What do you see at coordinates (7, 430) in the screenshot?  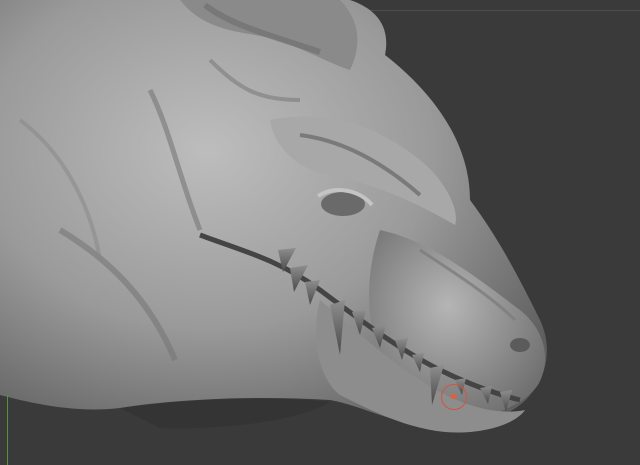 I see `y-axis-gizmo` at bounding box center [7, 430].